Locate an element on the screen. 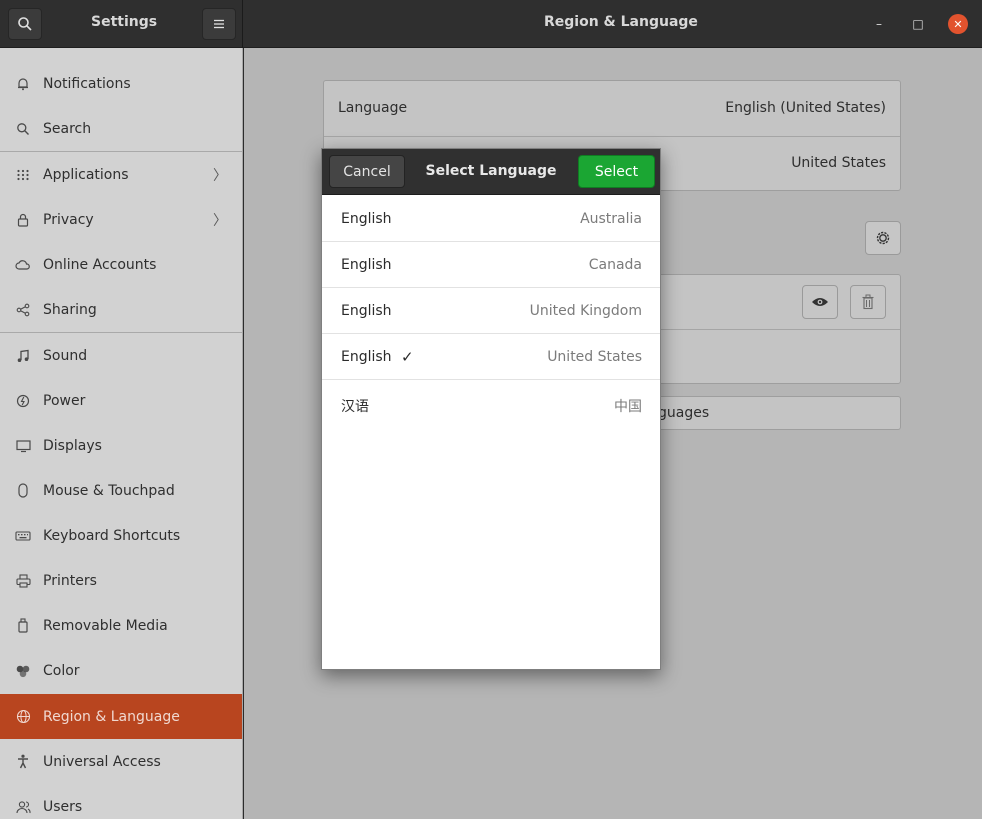  language-region: Australia is located at coordinates (611, 218).